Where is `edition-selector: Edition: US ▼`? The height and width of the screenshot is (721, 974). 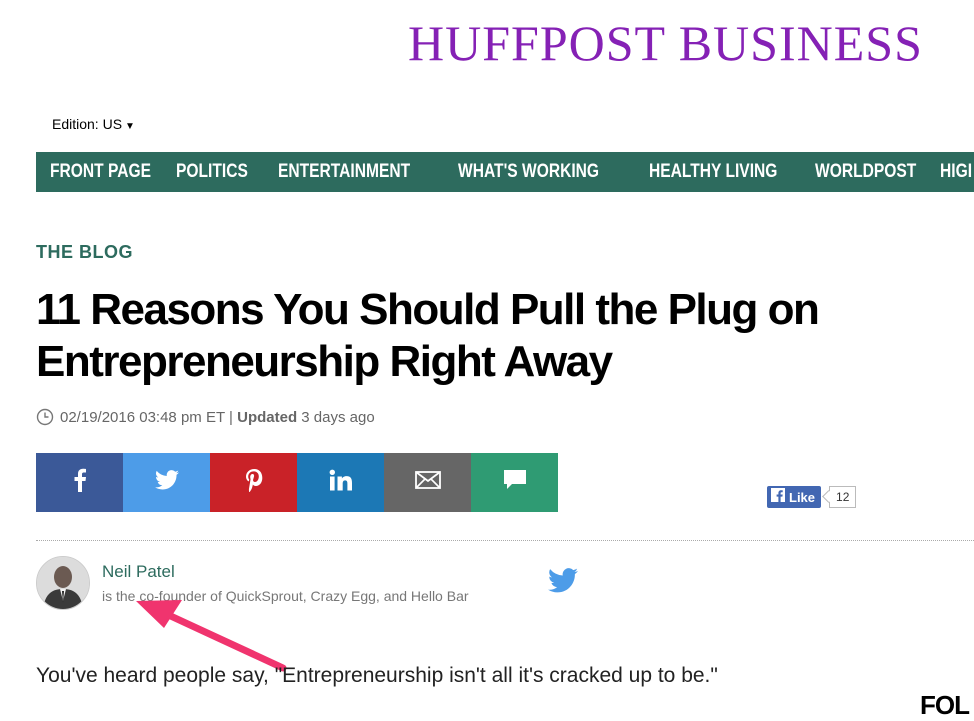 edition-selector: Edition: US ▼ is located at coordinates (93, 124).